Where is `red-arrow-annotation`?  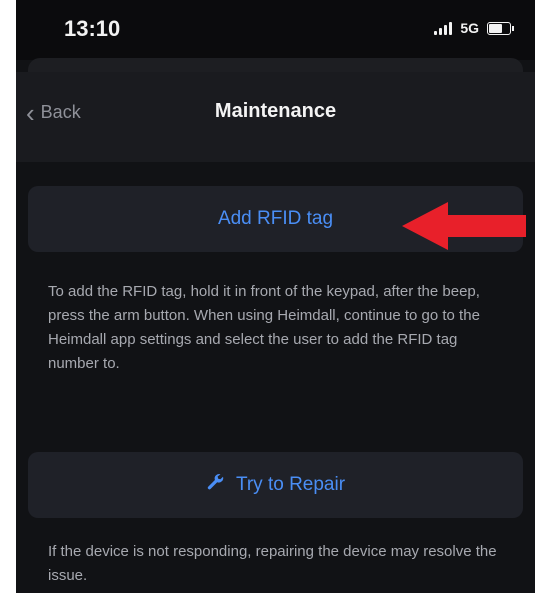 red-arrow-annotation is located at coordinates (464, 226).